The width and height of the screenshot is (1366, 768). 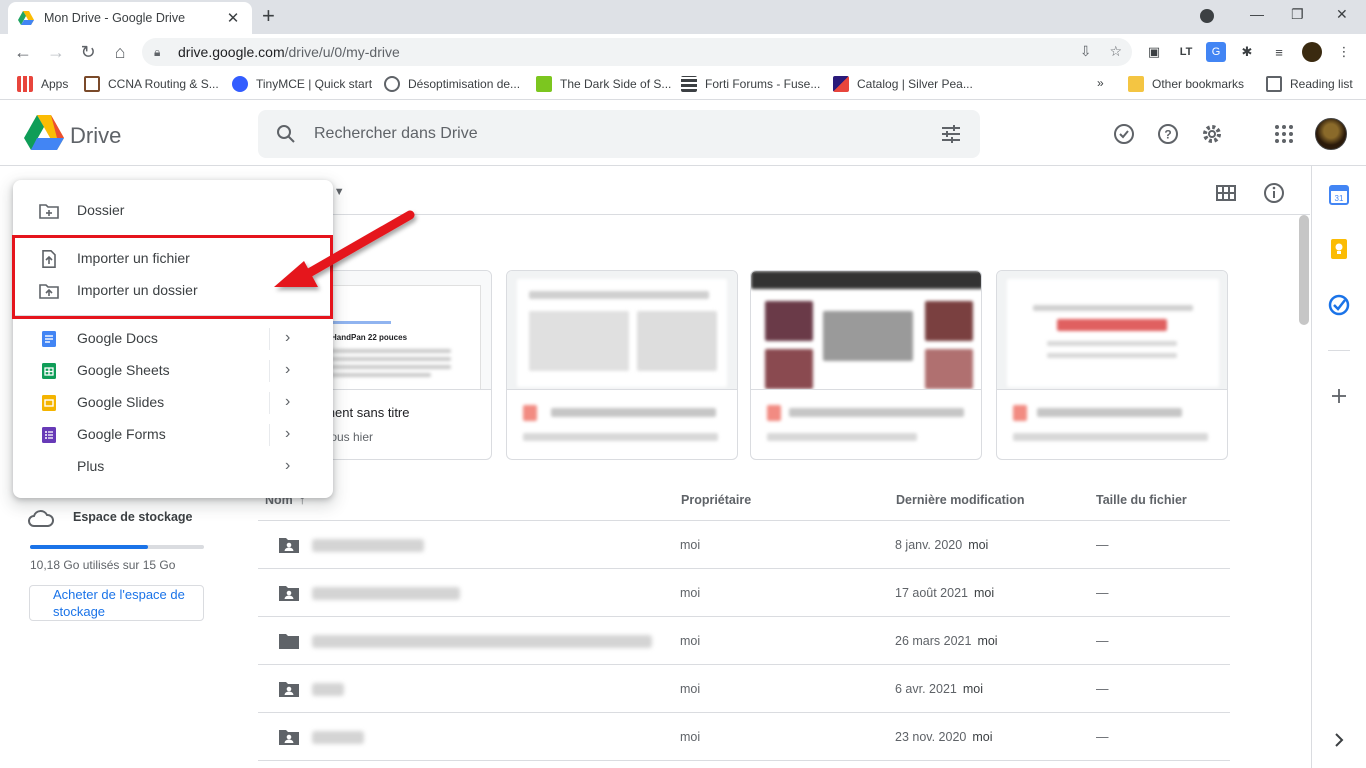 I want to click on calendar-icon: 31, so click(x=1339, y=195).